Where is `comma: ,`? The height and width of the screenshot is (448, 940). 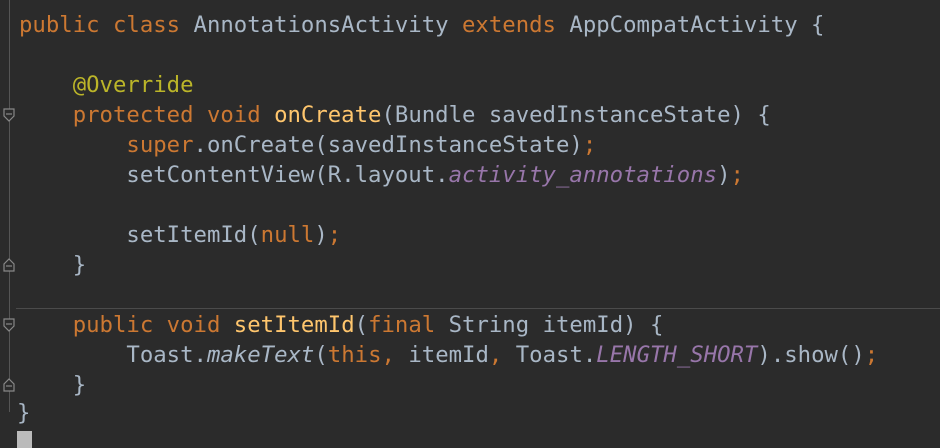
comma: , is located at coordinates (502, 355).